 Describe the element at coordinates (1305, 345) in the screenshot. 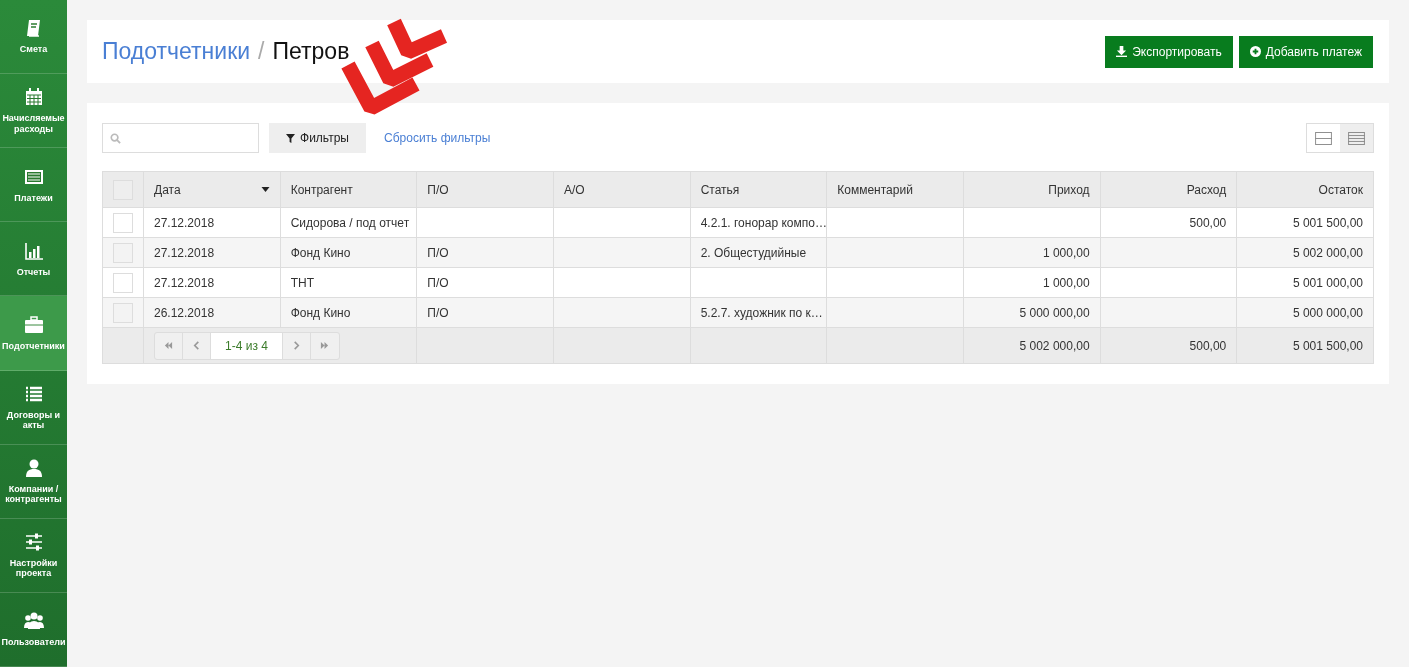

I see `total-cell: 5 001 500,00` at that location.